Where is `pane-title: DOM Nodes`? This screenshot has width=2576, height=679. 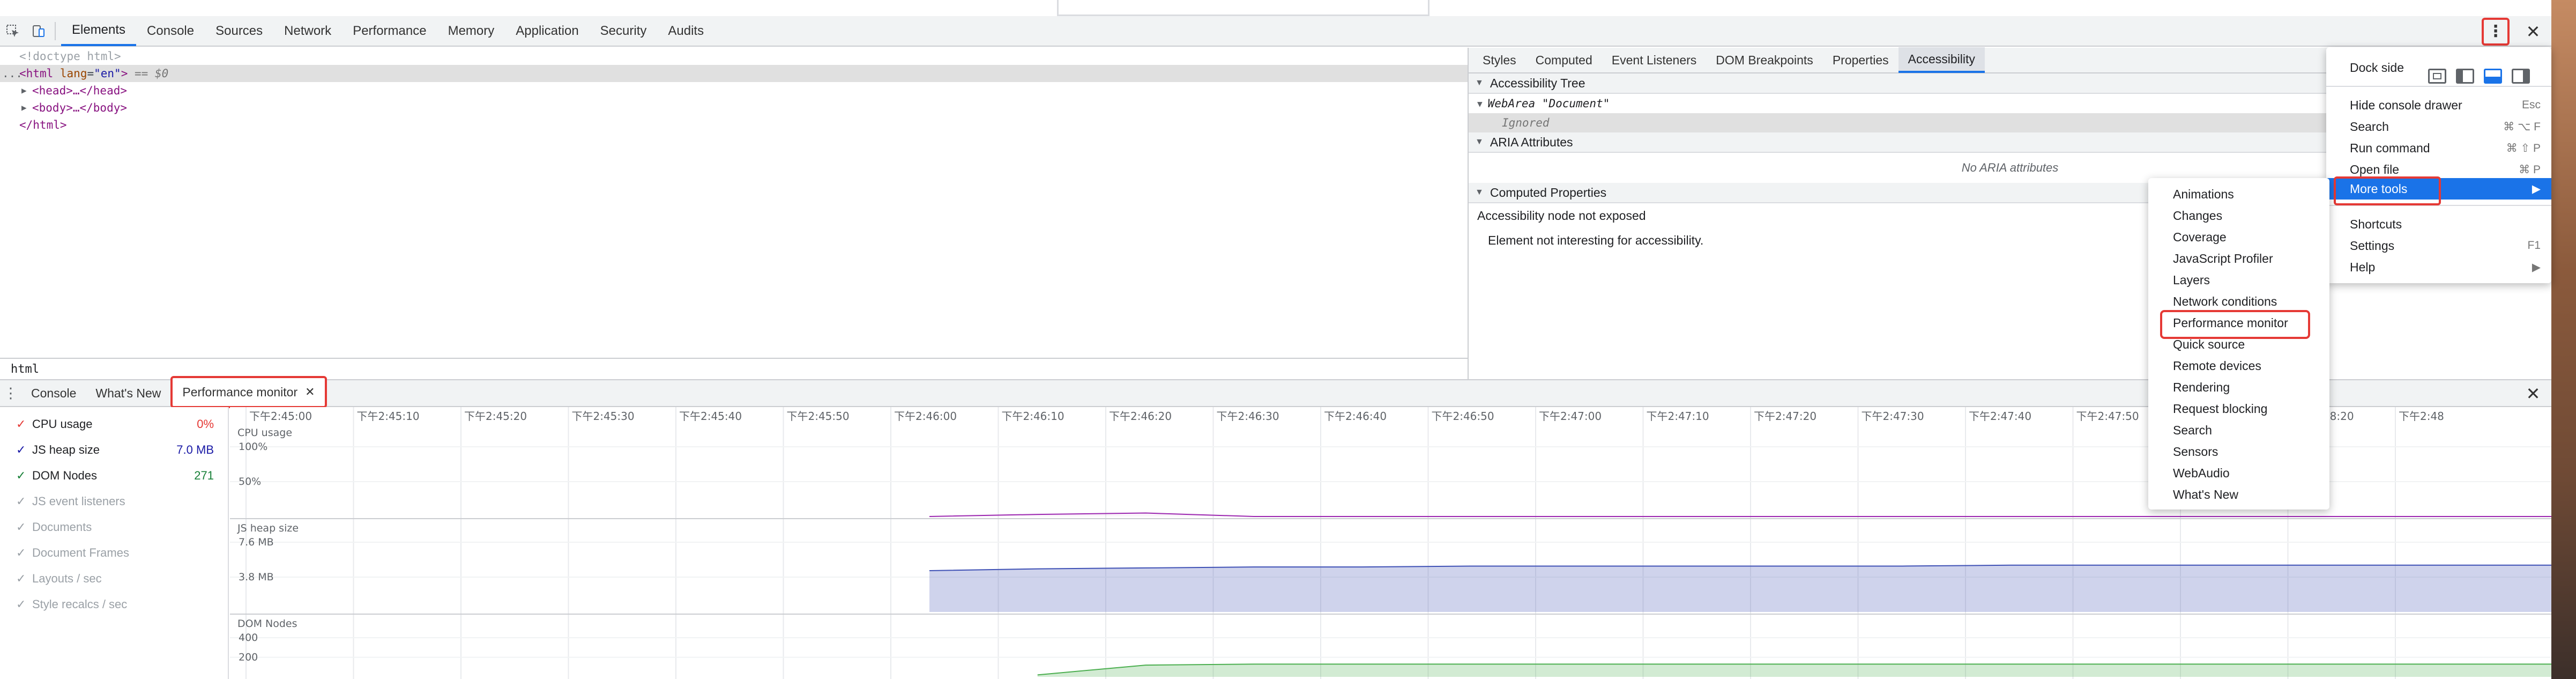
pane-title: DOM Nodes is located at coordinates (267, 624).